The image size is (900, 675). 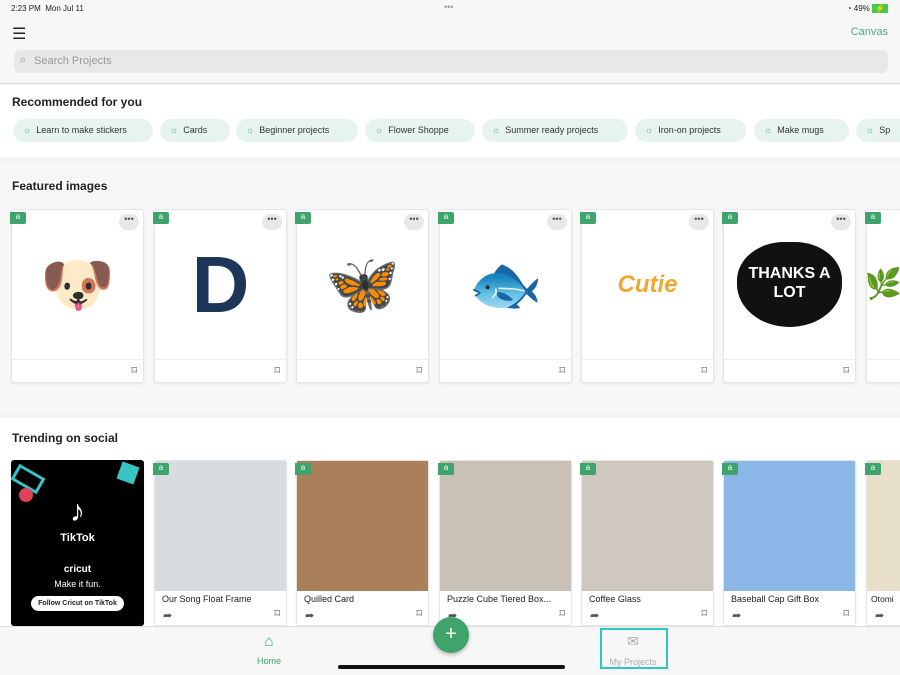 What do you see at coordinates (362, 543) in the screenshot?
I see `trending-card: a Quilled Card ➦ ⌑` at bounding box center [362, 543].